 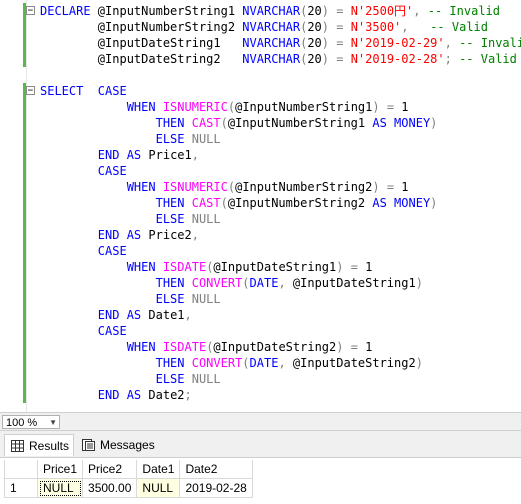 What do you see at coordinates (141, 59) in the screenshot?
I see `code-token: @InputDateString2` at bounding box center [141, 59].